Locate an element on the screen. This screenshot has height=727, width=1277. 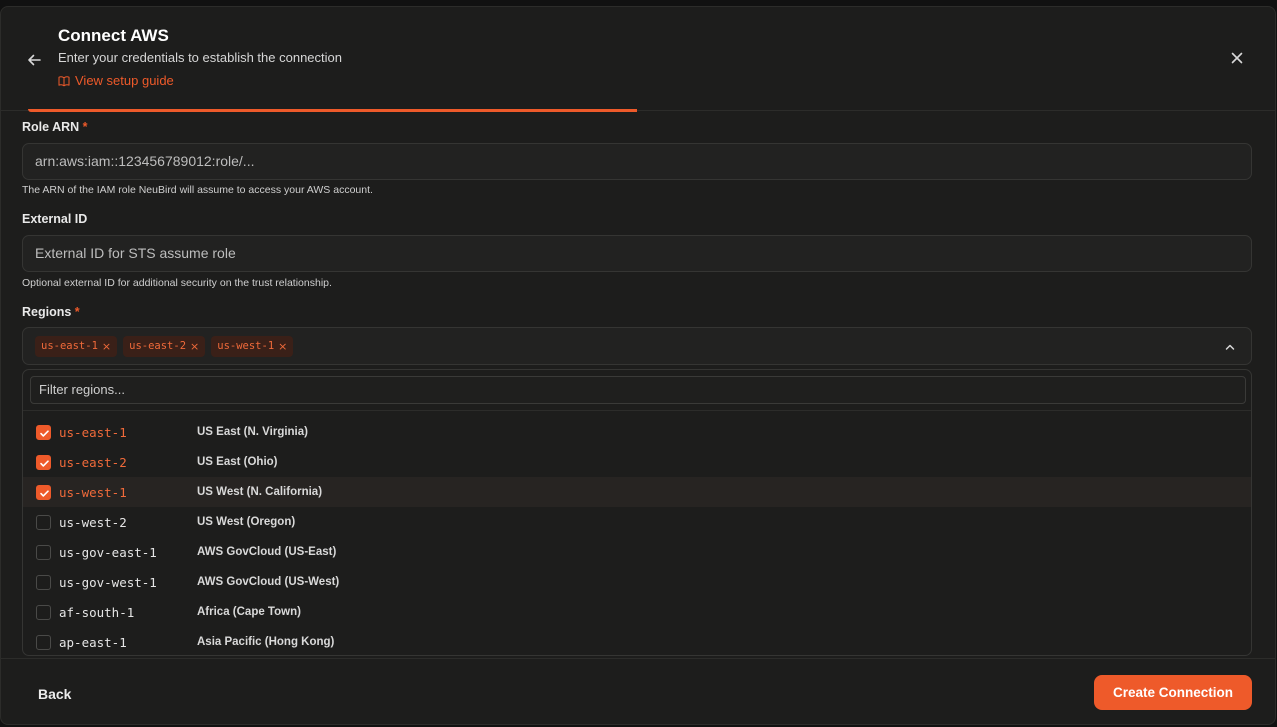
setup-guide-link: View setup guide is located at coordinates (116, 80).